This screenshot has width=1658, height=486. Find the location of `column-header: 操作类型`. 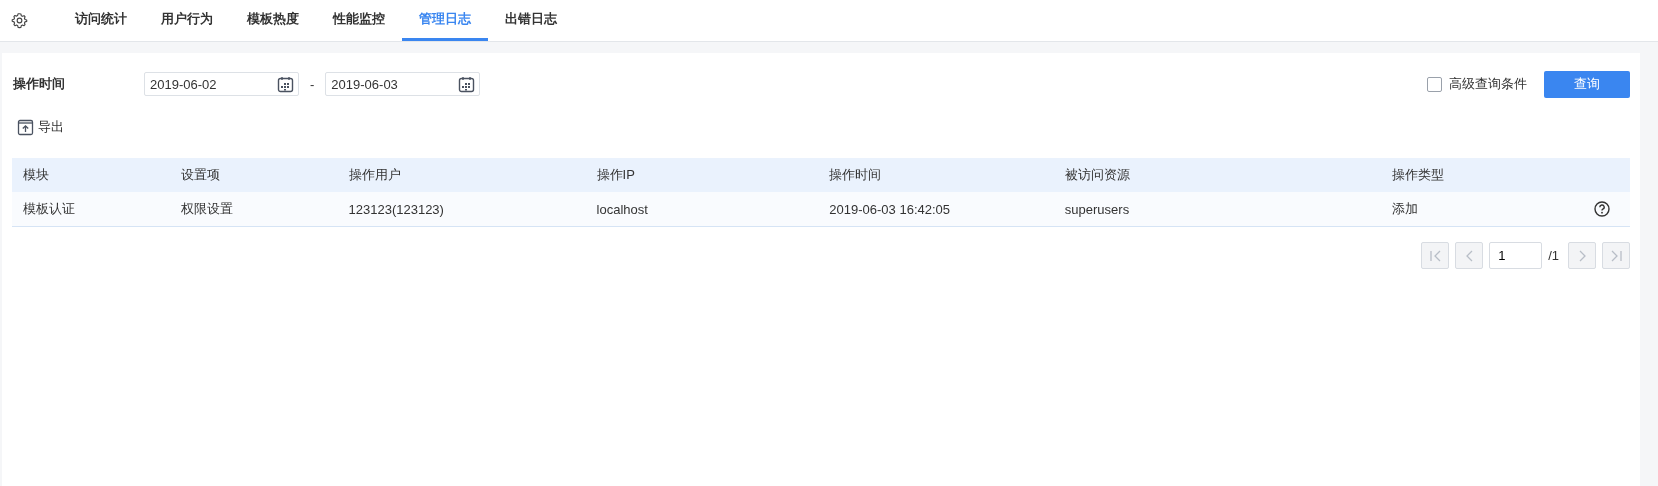

column-header: 操作类型 is located at coordinates (1417, 174).